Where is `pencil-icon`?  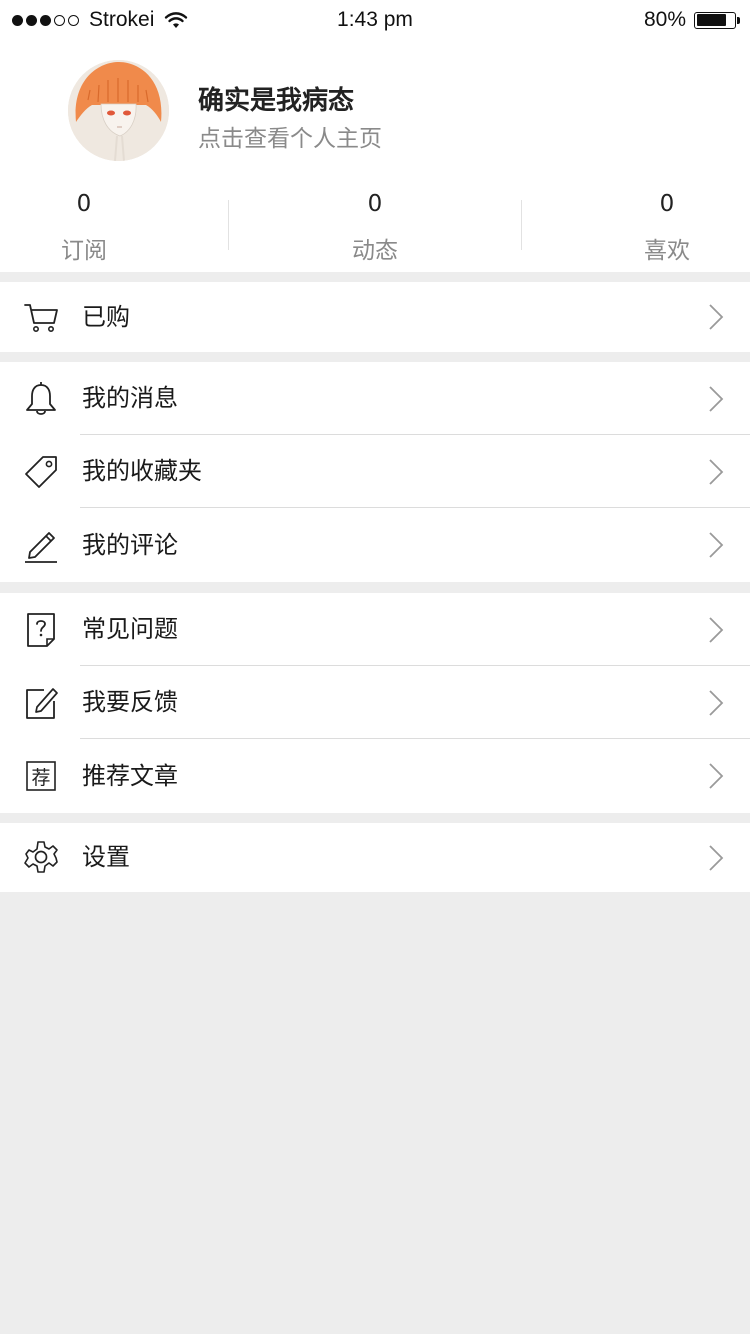 pencil-icon is located at coordinates (41, 545).